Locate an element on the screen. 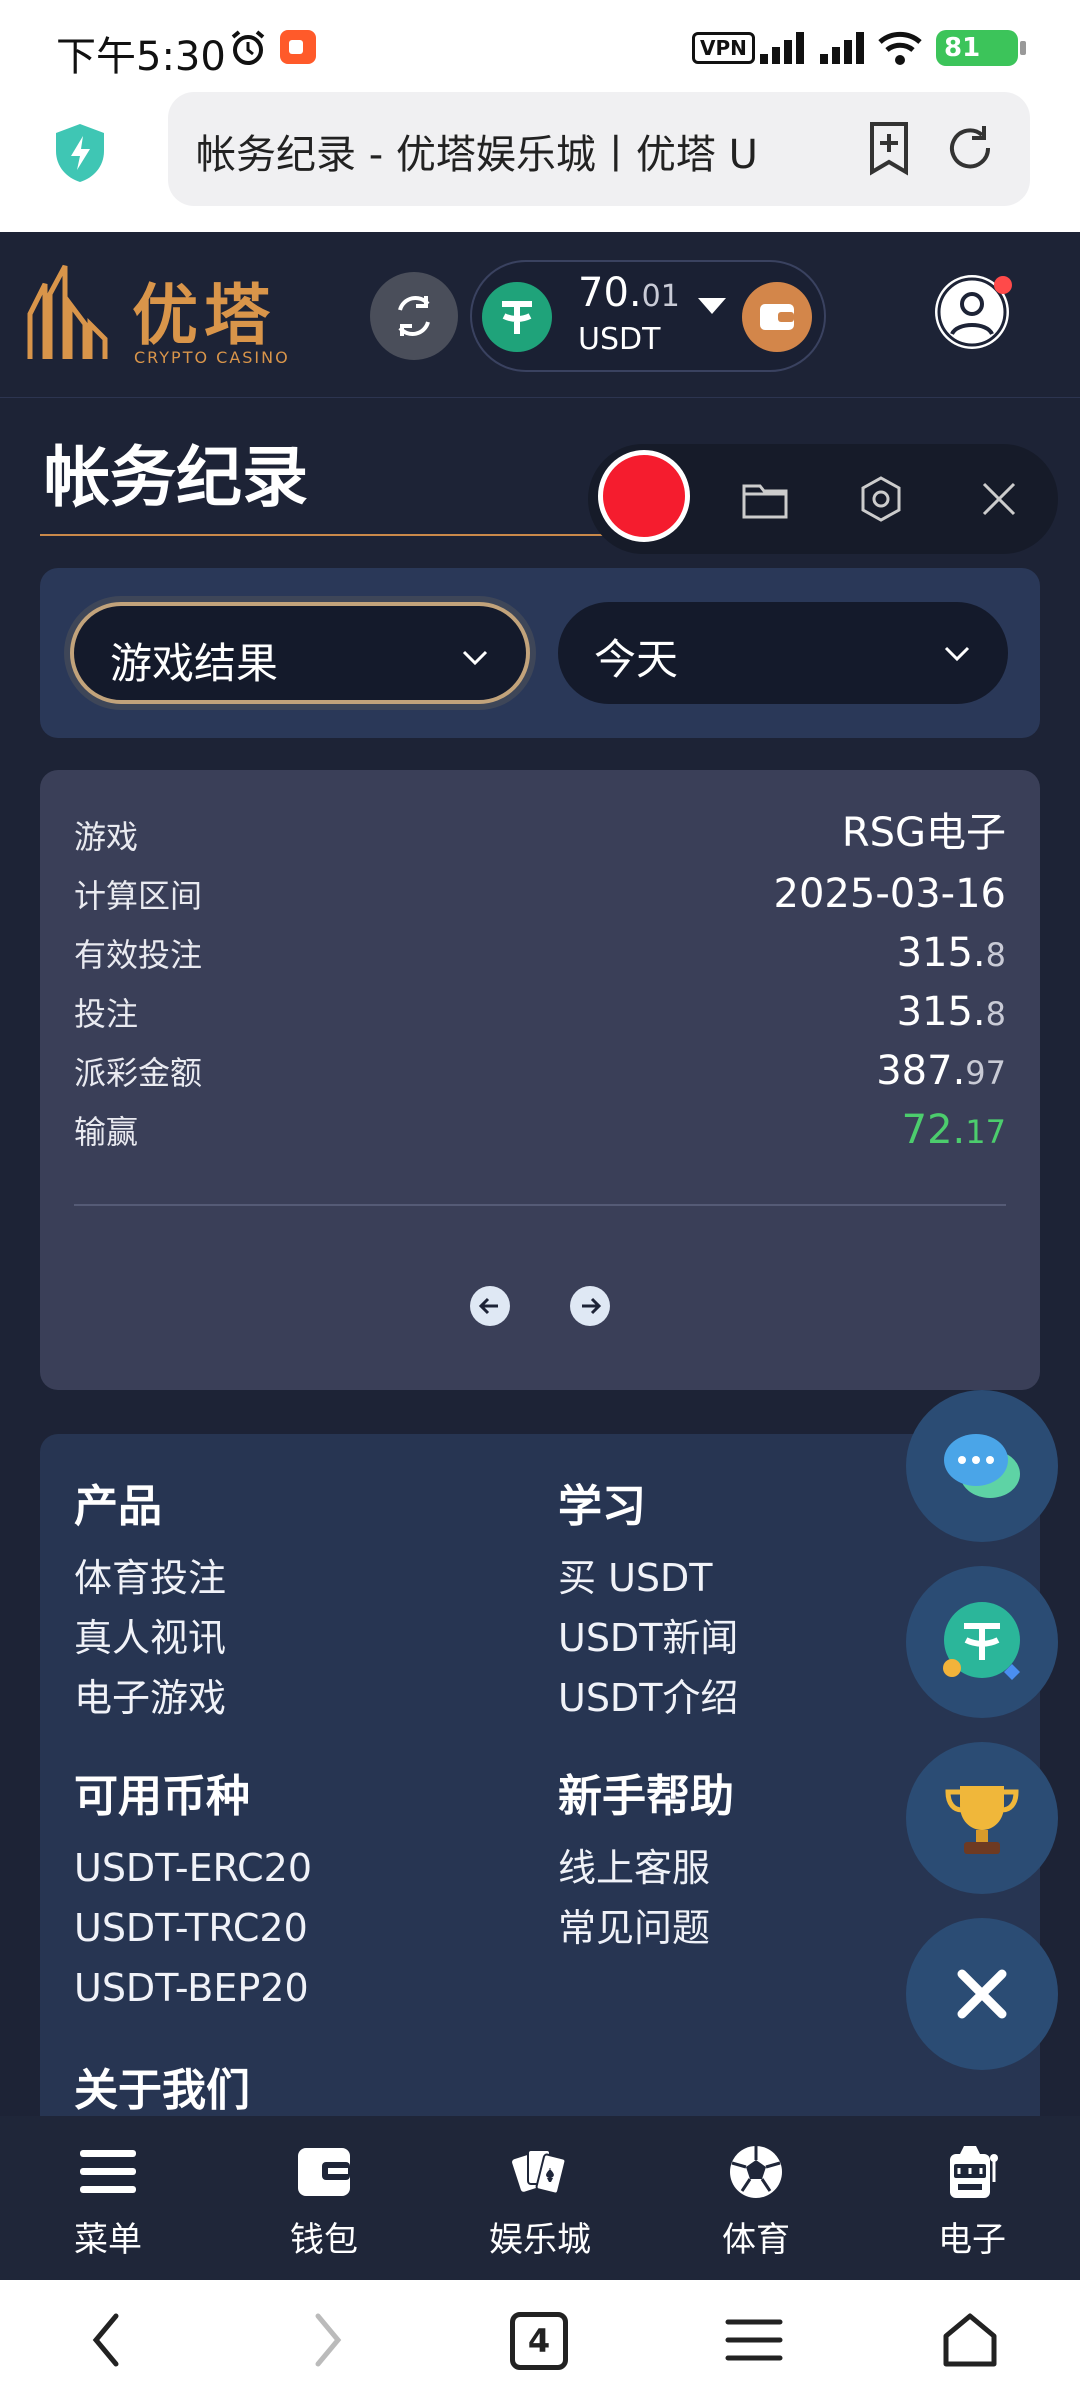 The height and width of the screenshot is (2400, 1080). system-navigation-bar: 4 is located at coordinates (540, 2340).